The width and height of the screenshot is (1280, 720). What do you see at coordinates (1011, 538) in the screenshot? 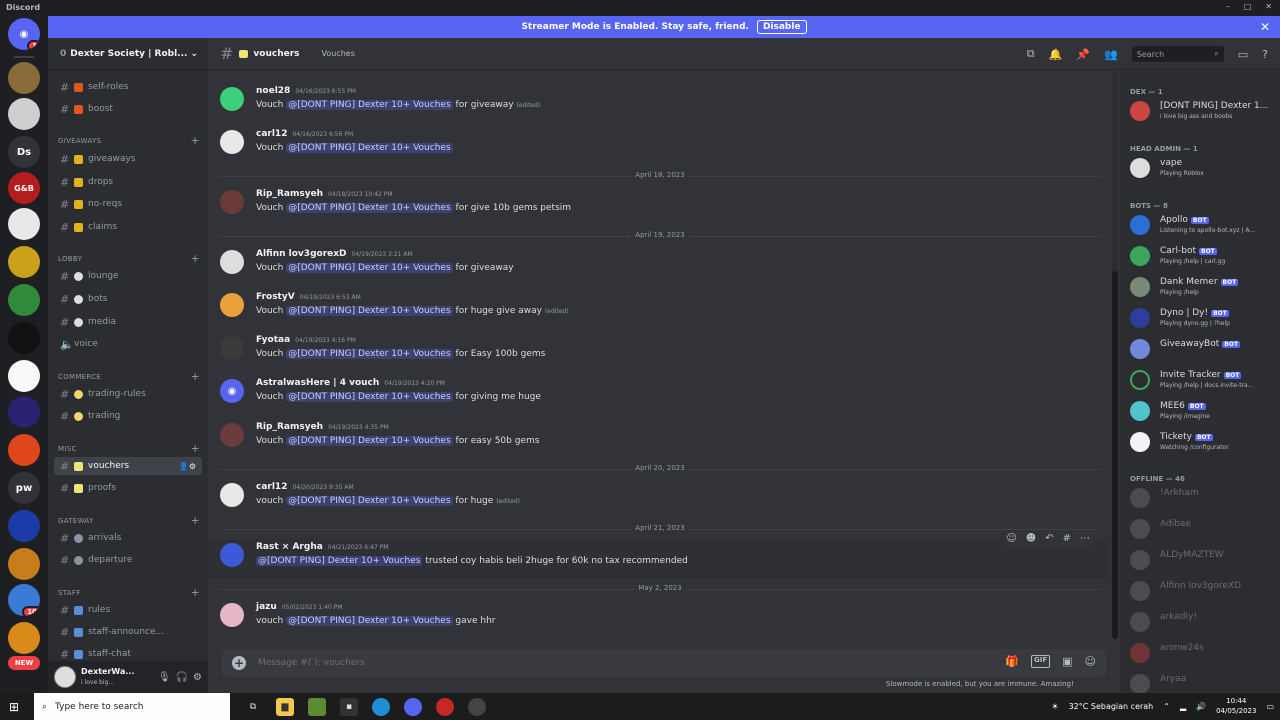
I see `add-reaction-icon: ☺` at bounding box center [1011, 538].